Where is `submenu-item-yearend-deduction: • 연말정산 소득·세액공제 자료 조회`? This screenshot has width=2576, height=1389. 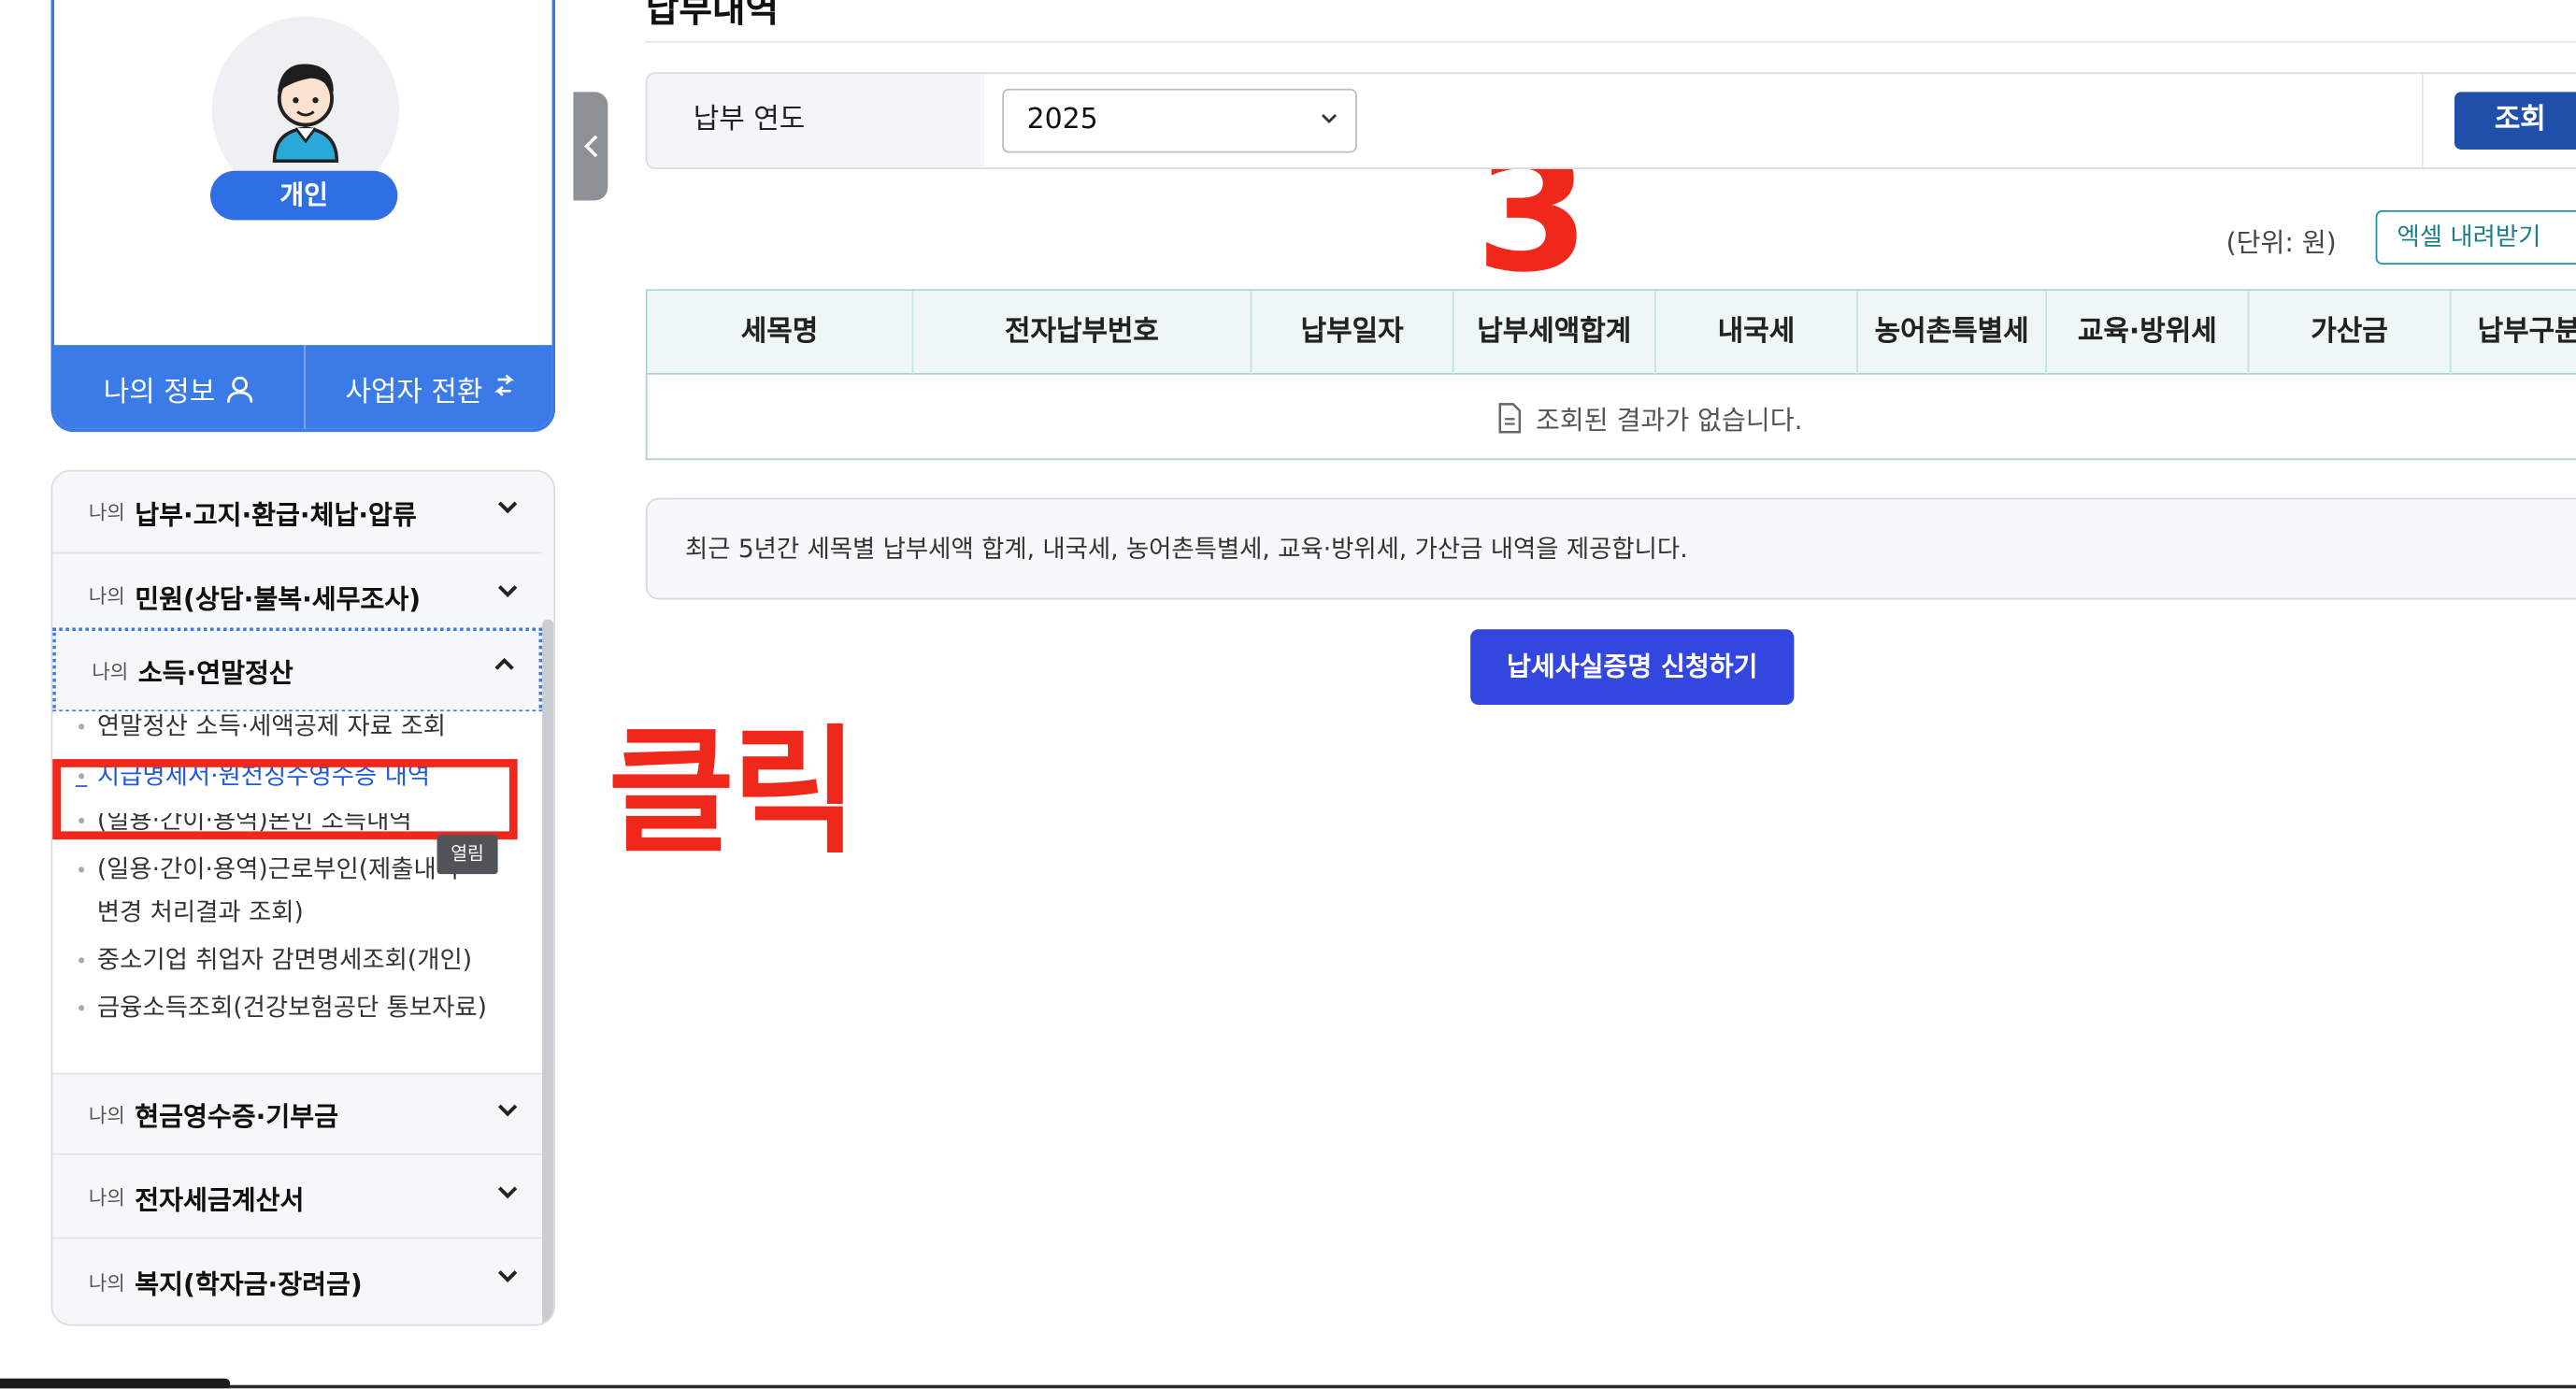 submenu-item-yearend-deduction: • 연말정산 소득·세액공제 자료 조회 is located at coordinates (260, 722).